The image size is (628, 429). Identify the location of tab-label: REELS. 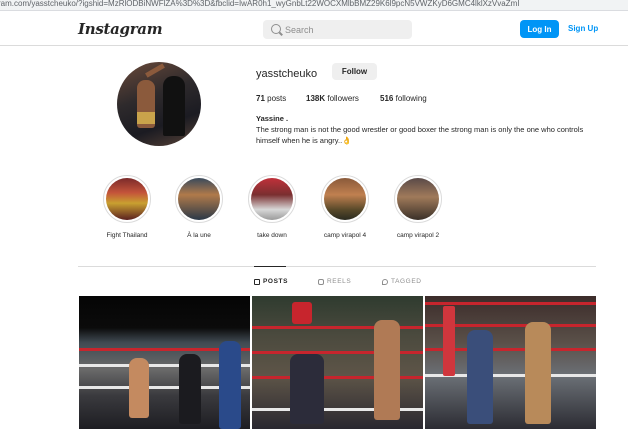
(339, 281).